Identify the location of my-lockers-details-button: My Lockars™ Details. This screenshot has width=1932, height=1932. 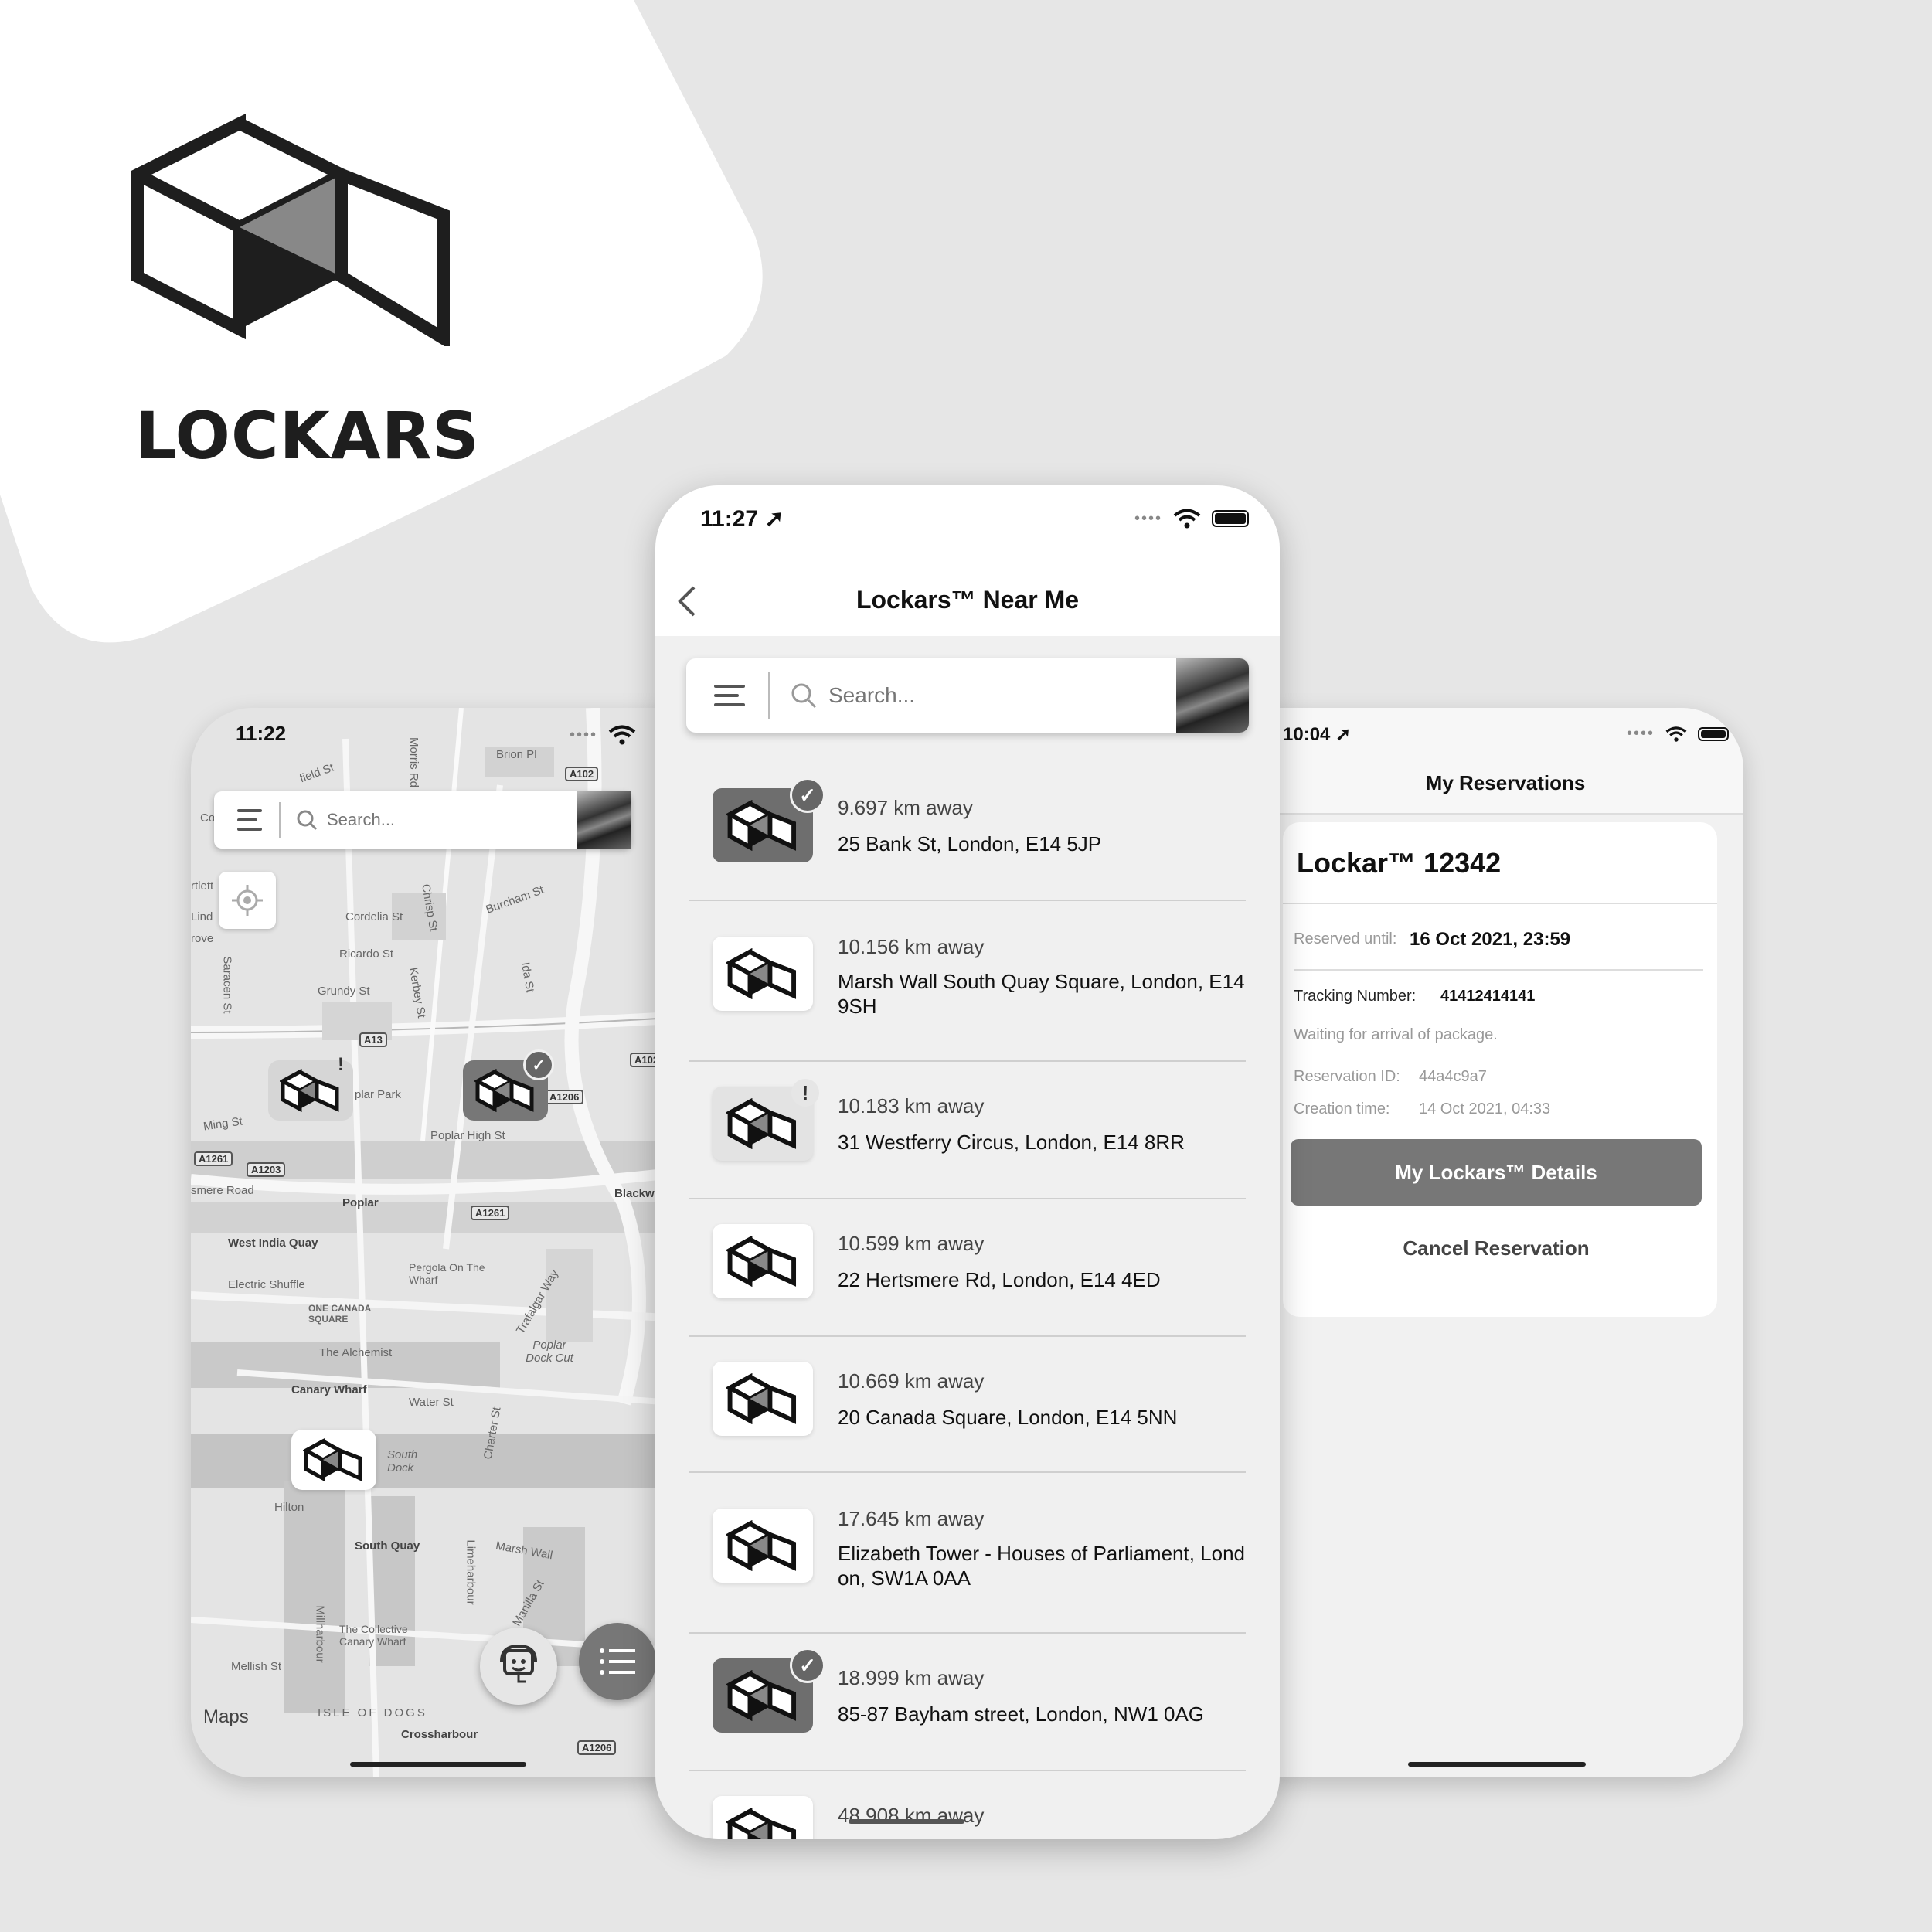
(1497, 1172).